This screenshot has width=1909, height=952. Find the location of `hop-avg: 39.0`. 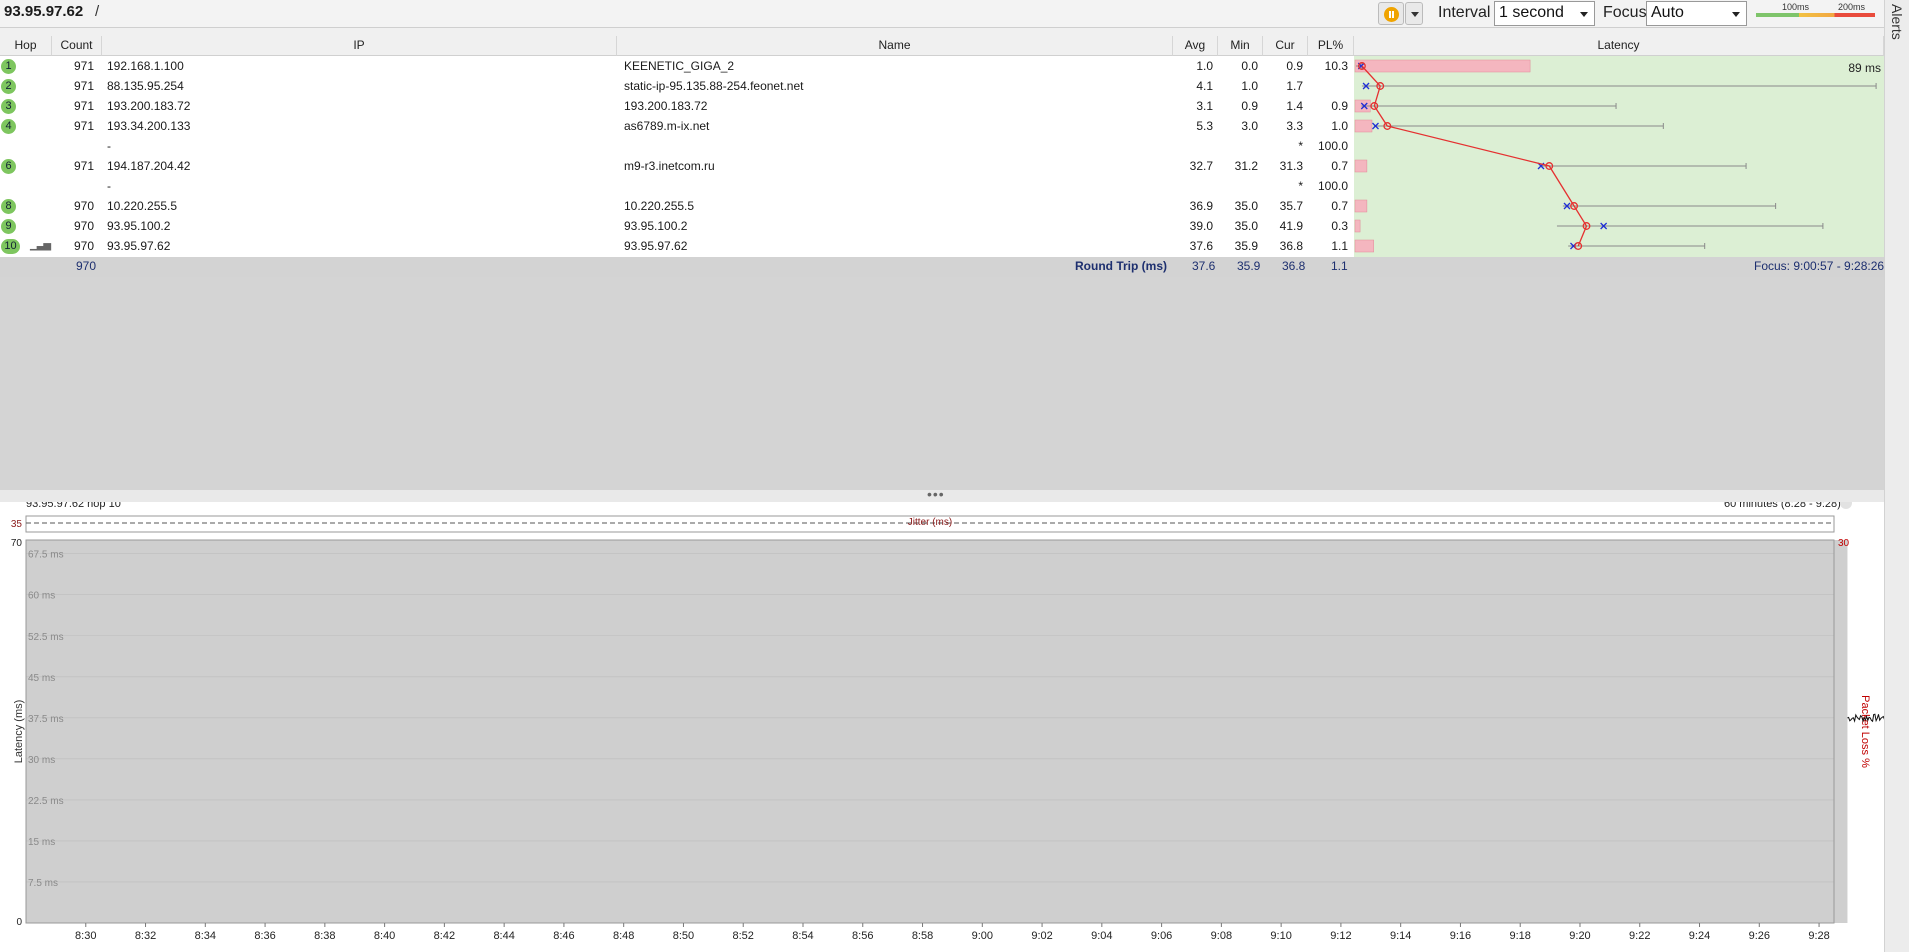

hop-avg: 39.0 is located at coordinates (1201, 226).